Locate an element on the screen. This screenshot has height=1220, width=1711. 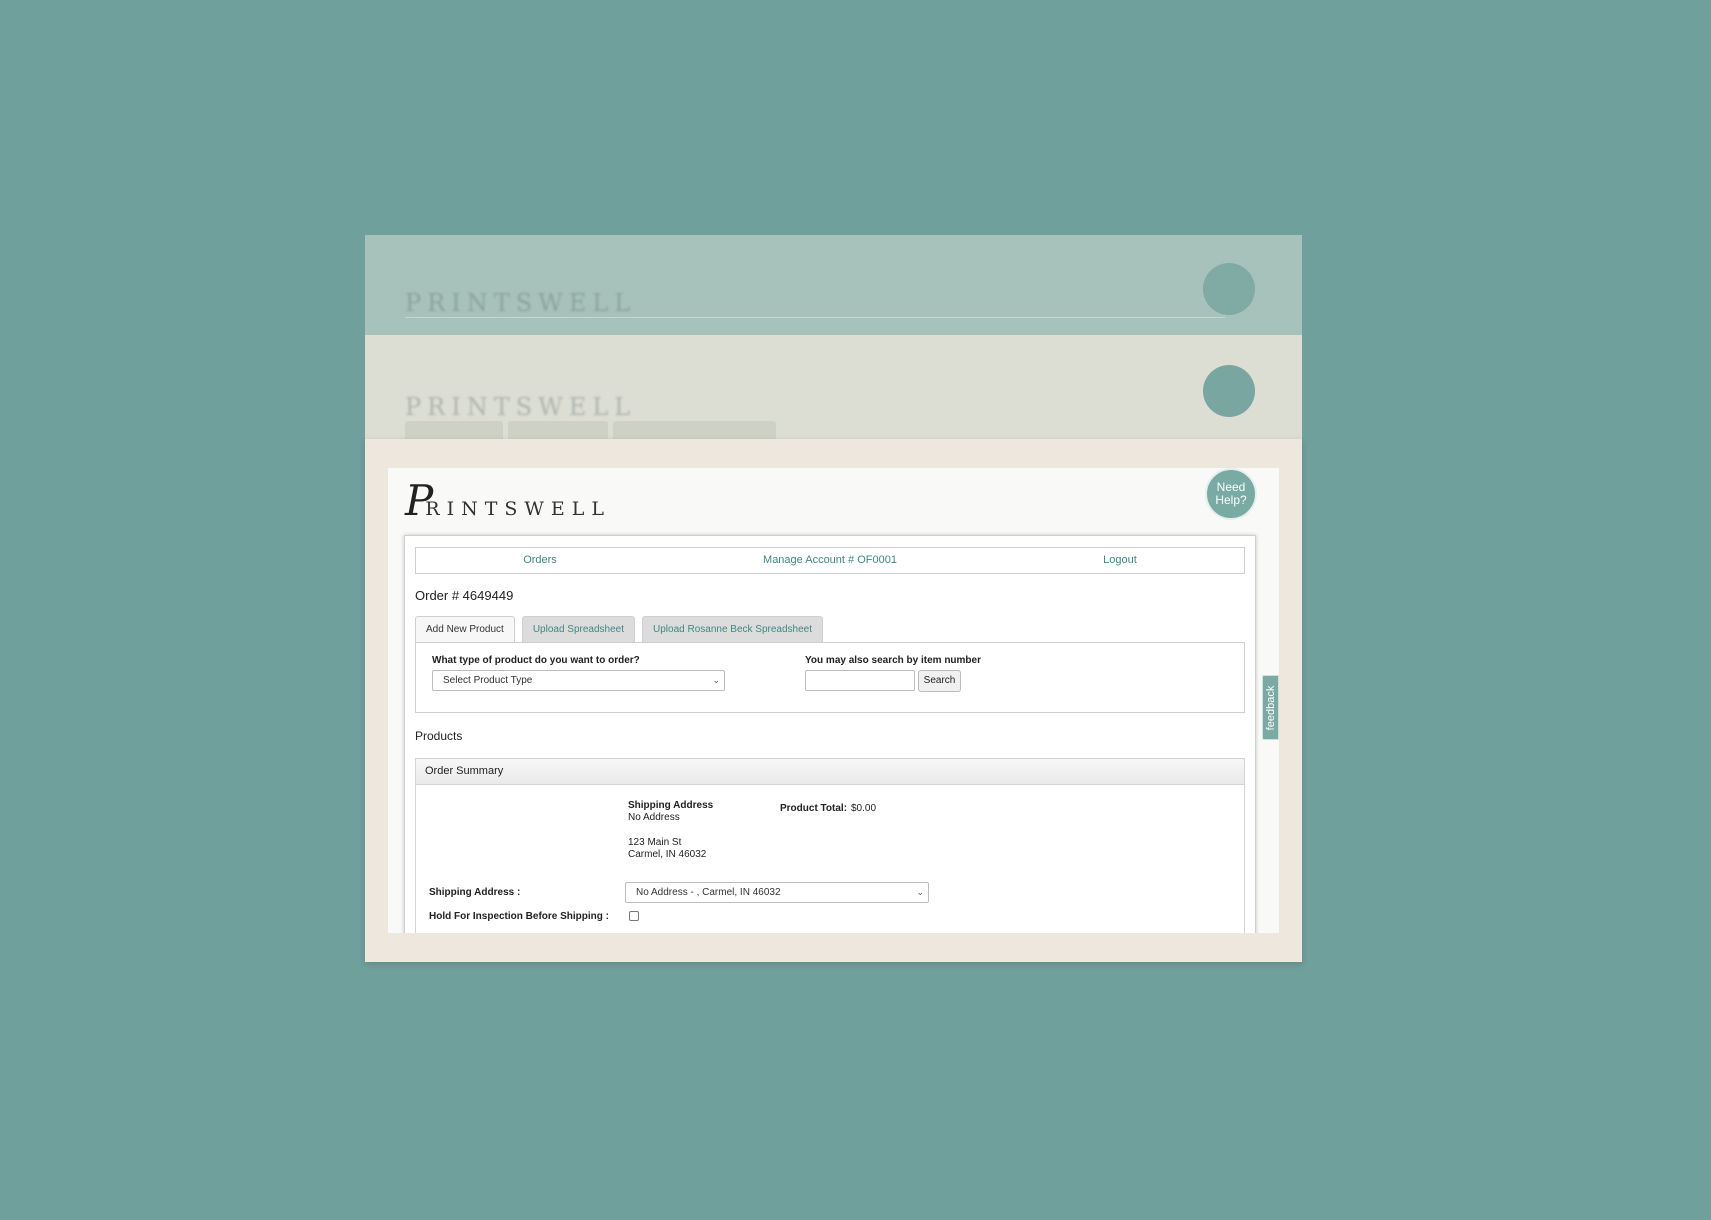
feedback-label: feedback is located at coordinates (1270, 707).